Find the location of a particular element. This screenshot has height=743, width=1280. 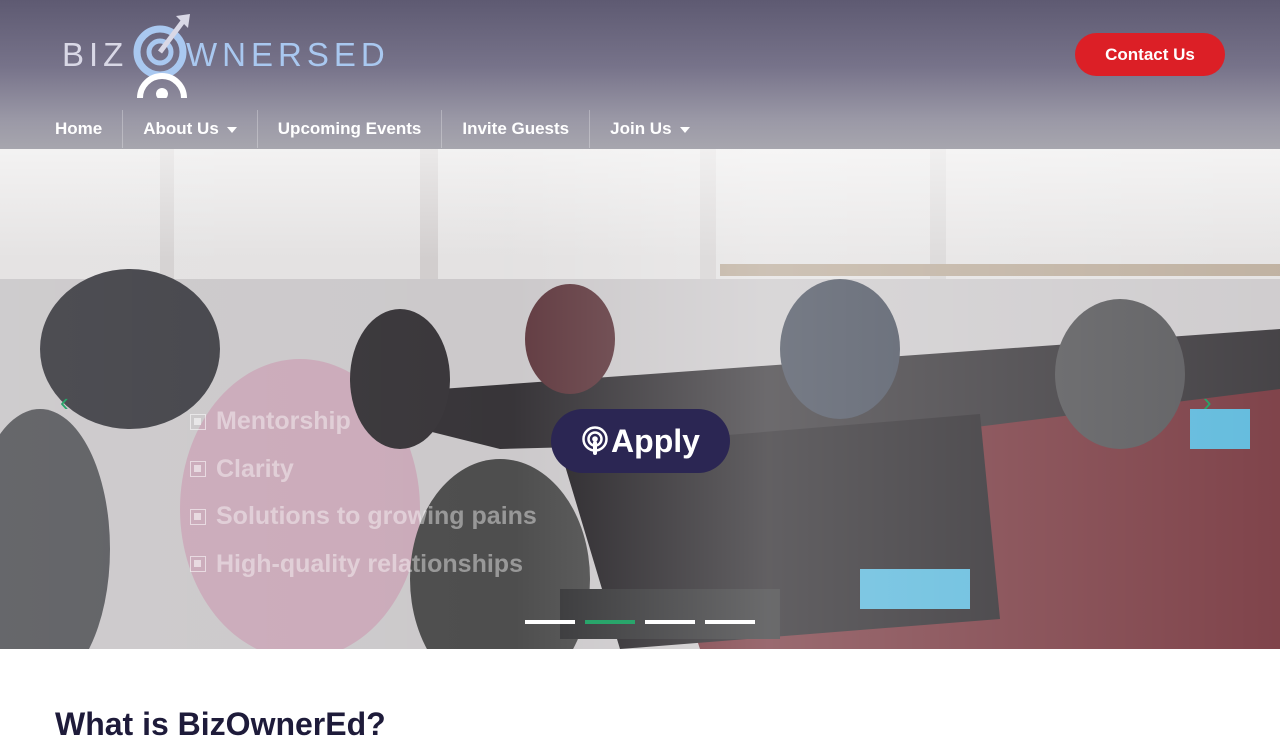

nav-item-about-us: About Us is located at coordinates (189, 129).